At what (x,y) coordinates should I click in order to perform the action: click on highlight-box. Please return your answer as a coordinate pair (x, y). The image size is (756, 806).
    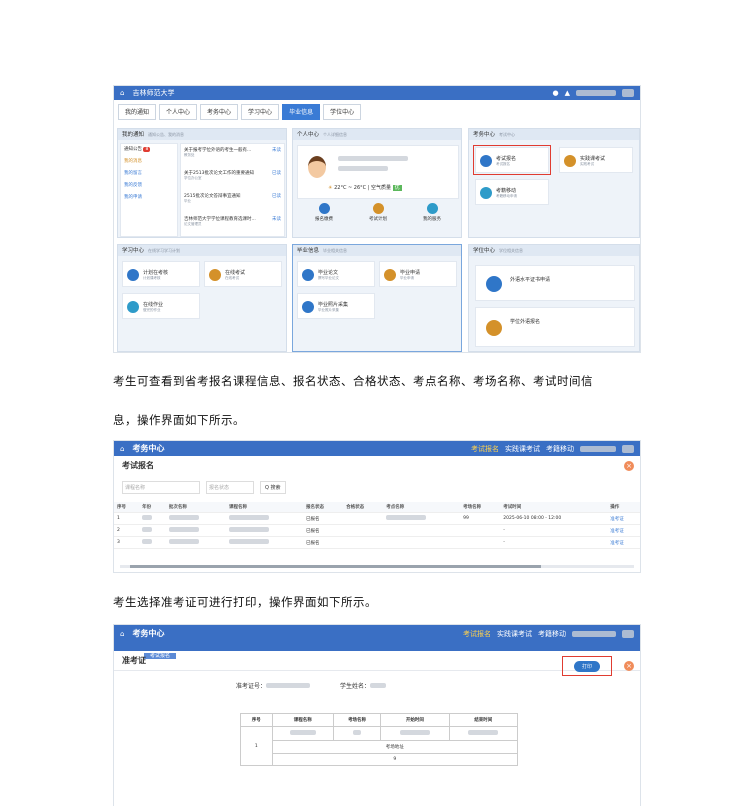
    Looking at the image, I should click on (512, 160).